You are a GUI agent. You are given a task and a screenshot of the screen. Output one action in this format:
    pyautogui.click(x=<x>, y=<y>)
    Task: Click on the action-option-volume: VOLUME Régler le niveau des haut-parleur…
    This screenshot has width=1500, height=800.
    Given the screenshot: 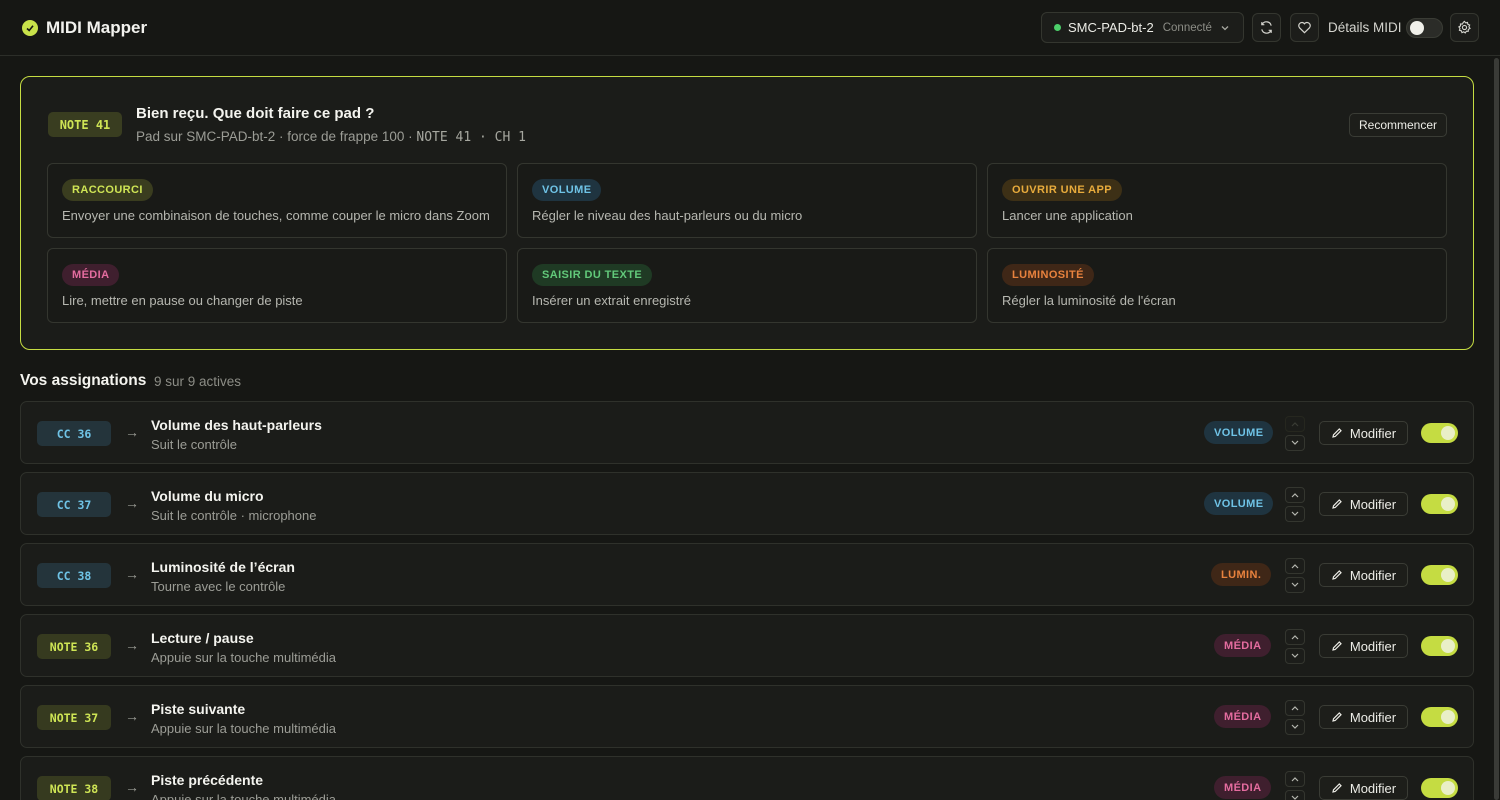 What is the action you would take?
    pyautogui.click(x=747, y=200)
    